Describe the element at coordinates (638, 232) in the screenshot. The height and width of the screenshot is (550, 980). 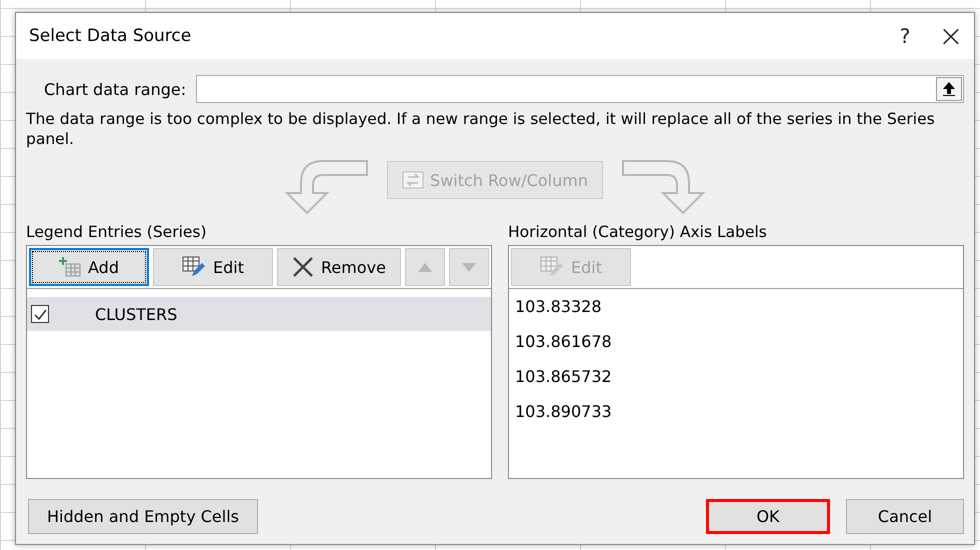
I see `axis-panel-title: Horizontal (Category) Axis Labels` at that location.